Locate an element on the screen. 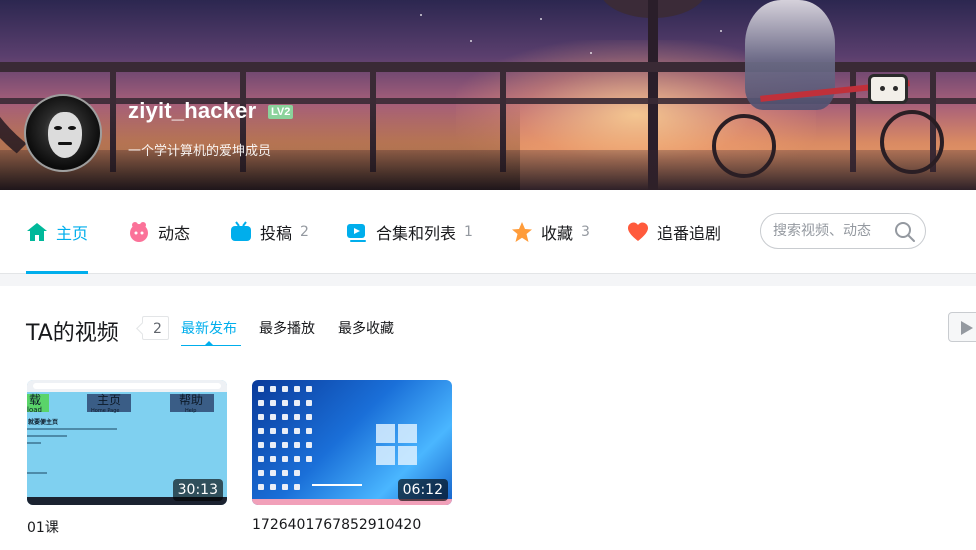 Image resolution: width=976 pixels, height=550 pixels. video-title: 1726401767852910420 is located at coordinates (352, 525).